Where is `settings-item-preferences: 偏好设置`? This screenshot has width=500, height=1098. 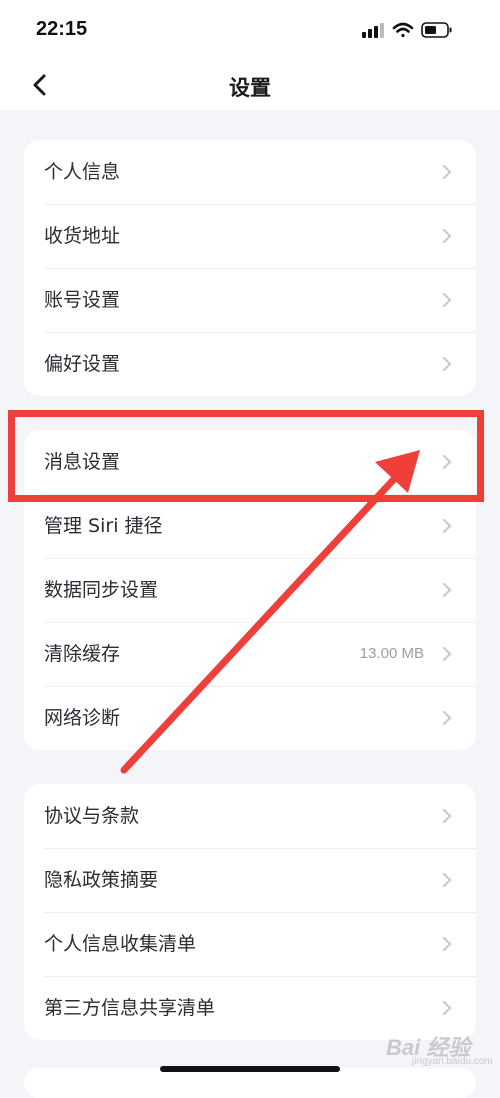 settings-item-preferences: 偏好设置 is located at coordinates (250, 364).